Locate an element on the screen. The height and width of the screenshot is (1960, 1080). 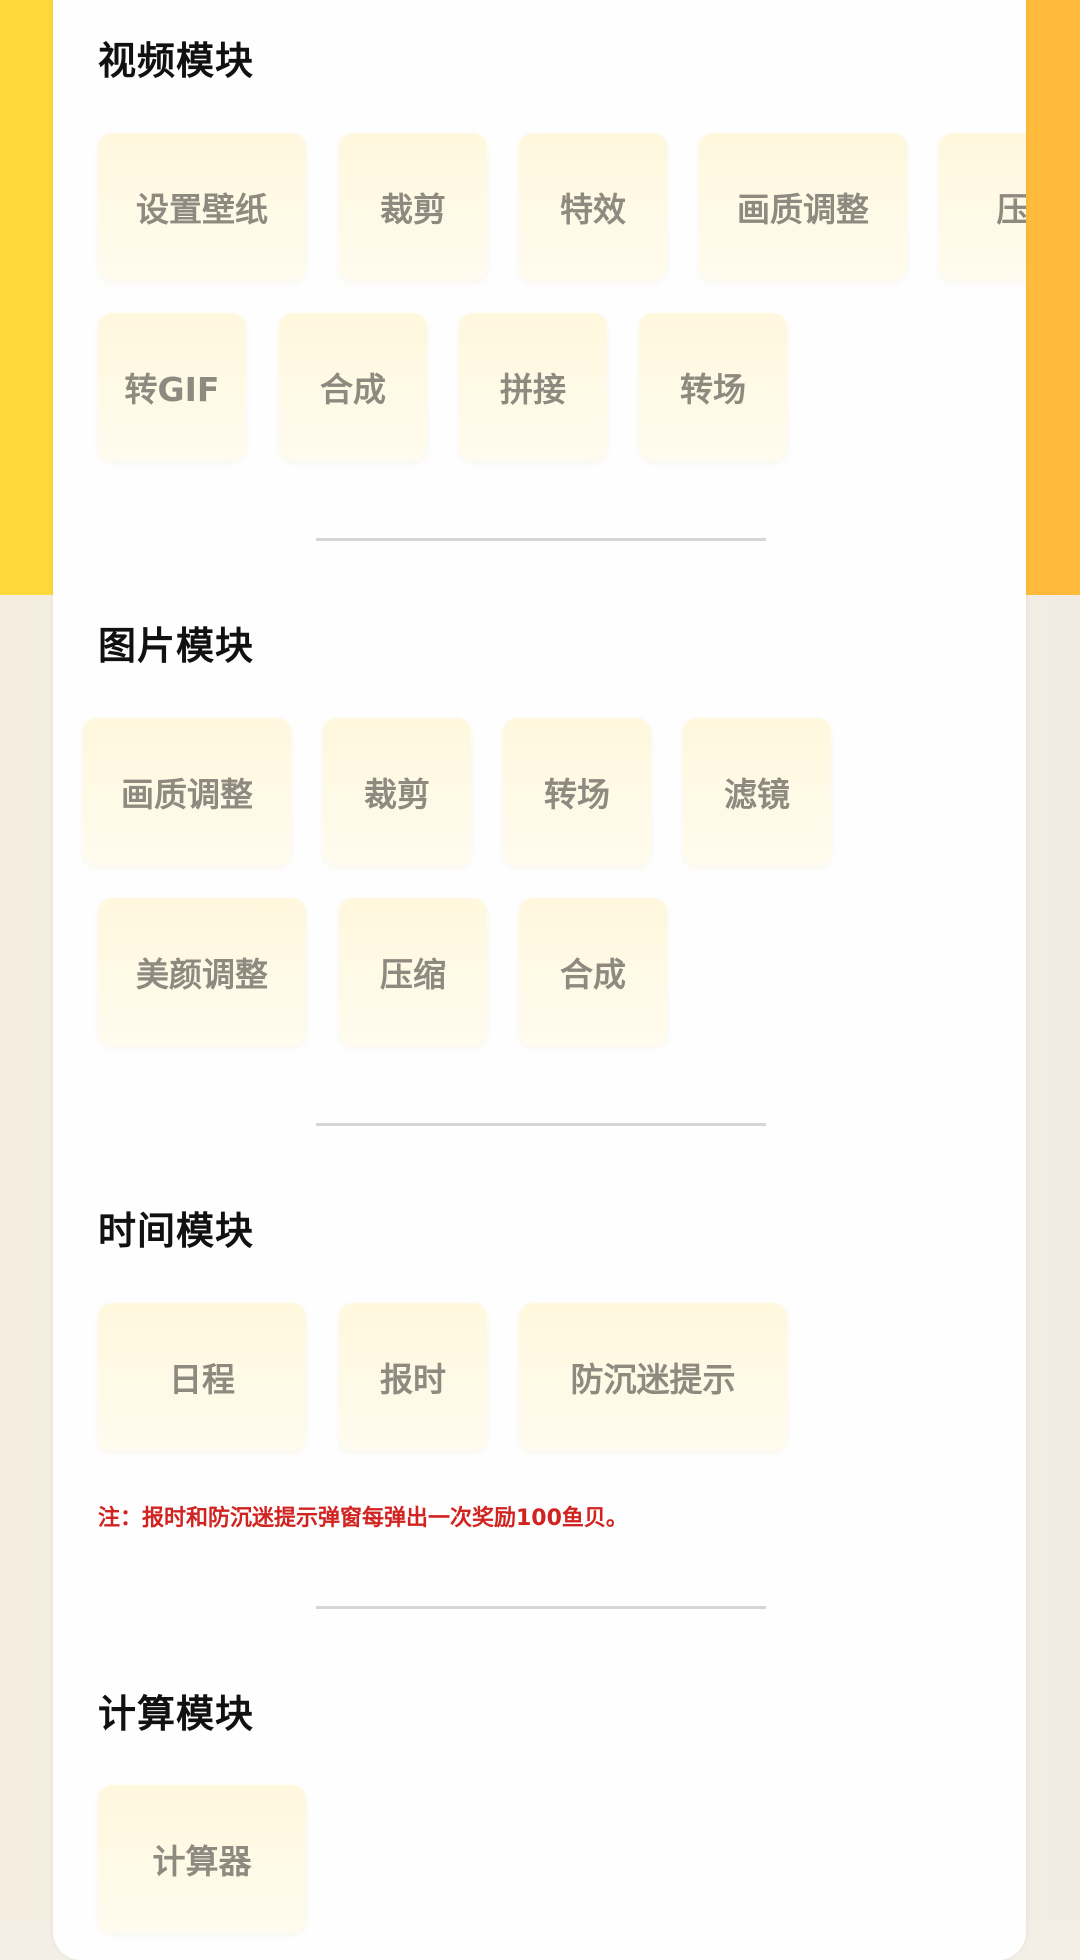
image-tile-compress: 压缩 is located at coordinates (413, 972).